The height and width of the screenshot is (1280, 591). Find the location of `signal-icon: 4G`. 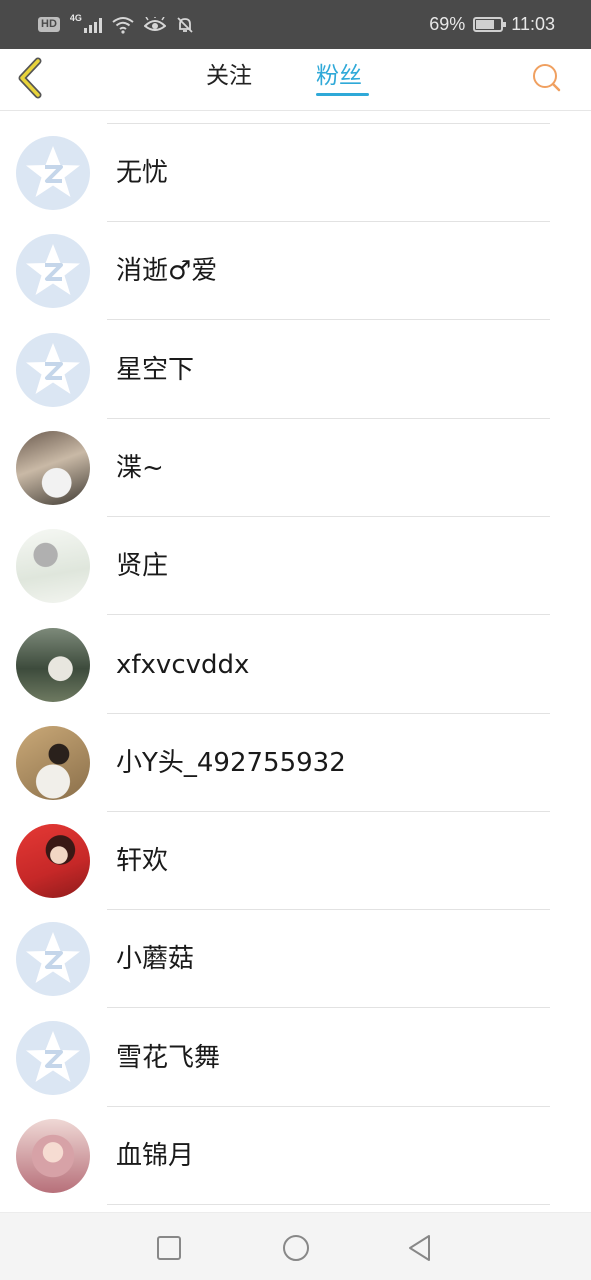

signal-icon: 4G is located at coordinates (86, 23).